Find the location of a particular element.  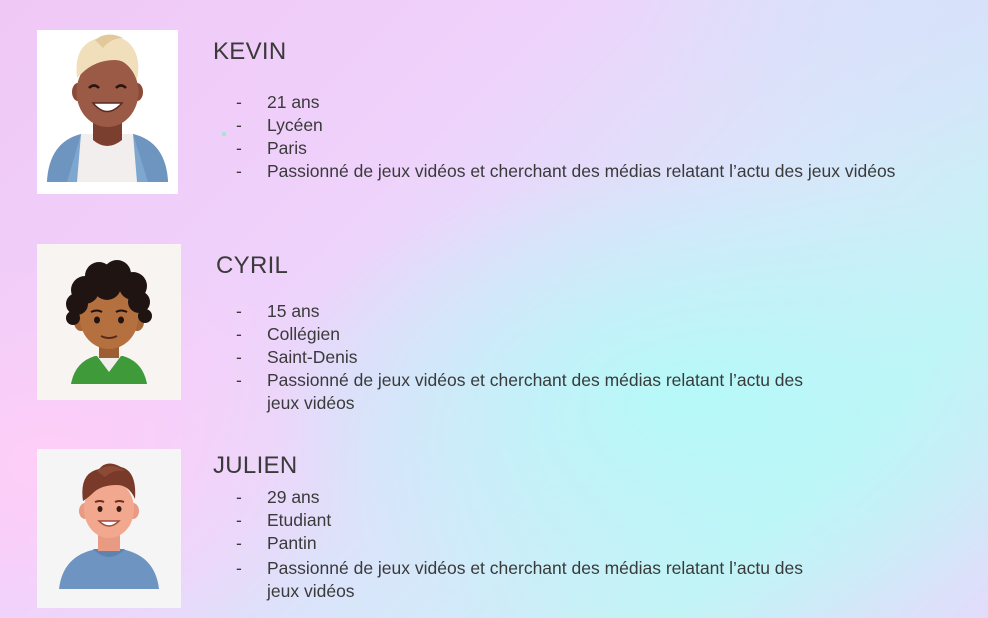

list-item: Lycéen is located at coordinates (565, 125).